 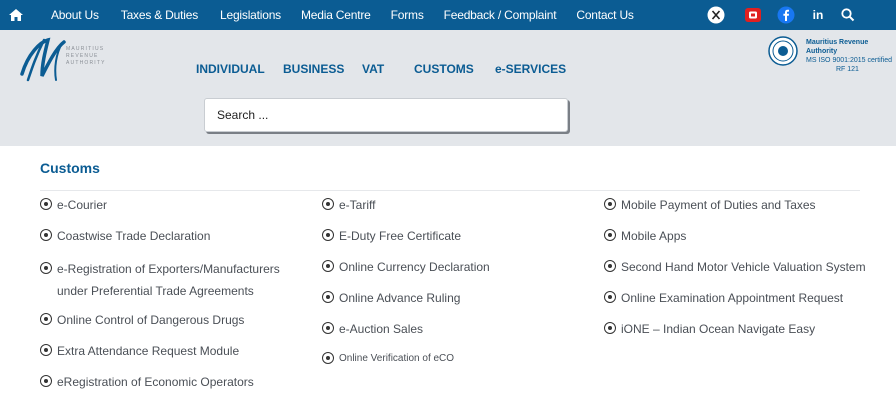 I want to click on item-label: E-Duty Free Certificate, so click(x=400, y=236).